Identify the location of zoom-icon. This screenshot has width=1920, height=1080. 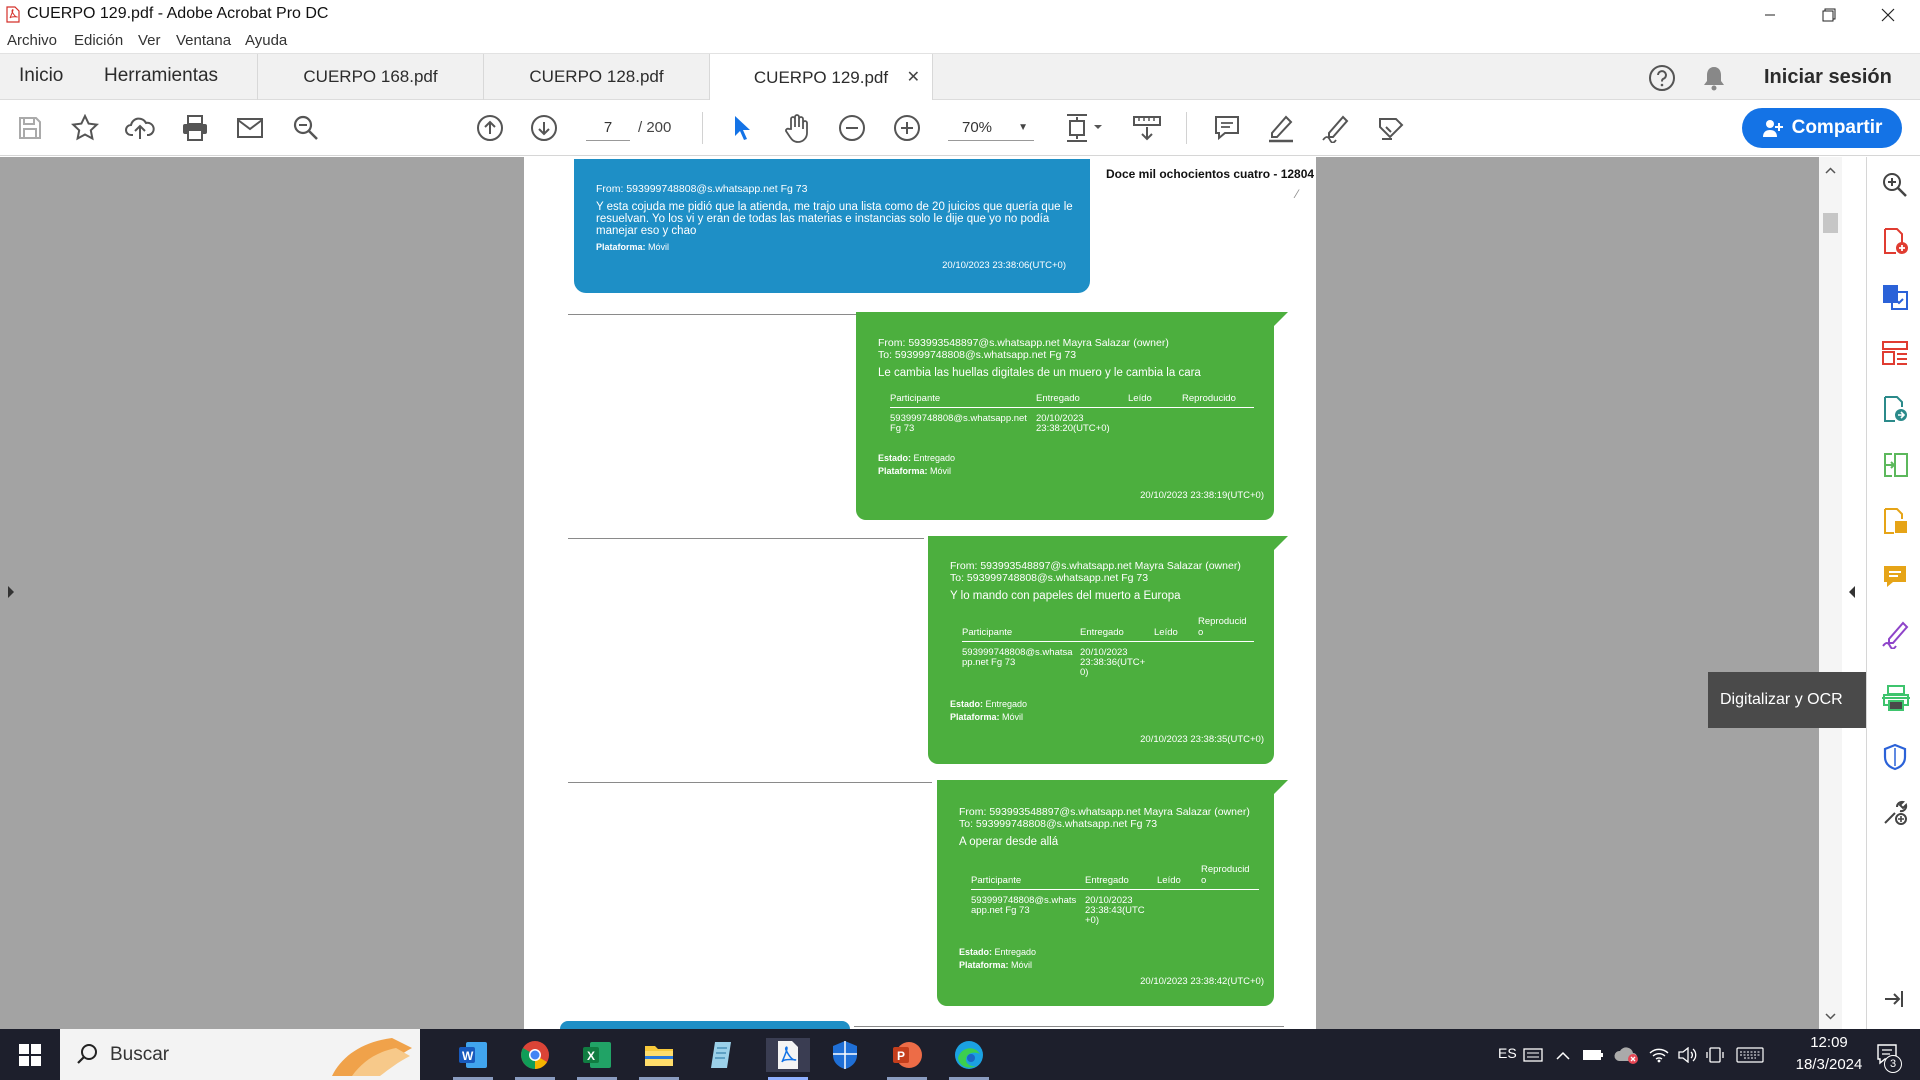
(1895, 185).